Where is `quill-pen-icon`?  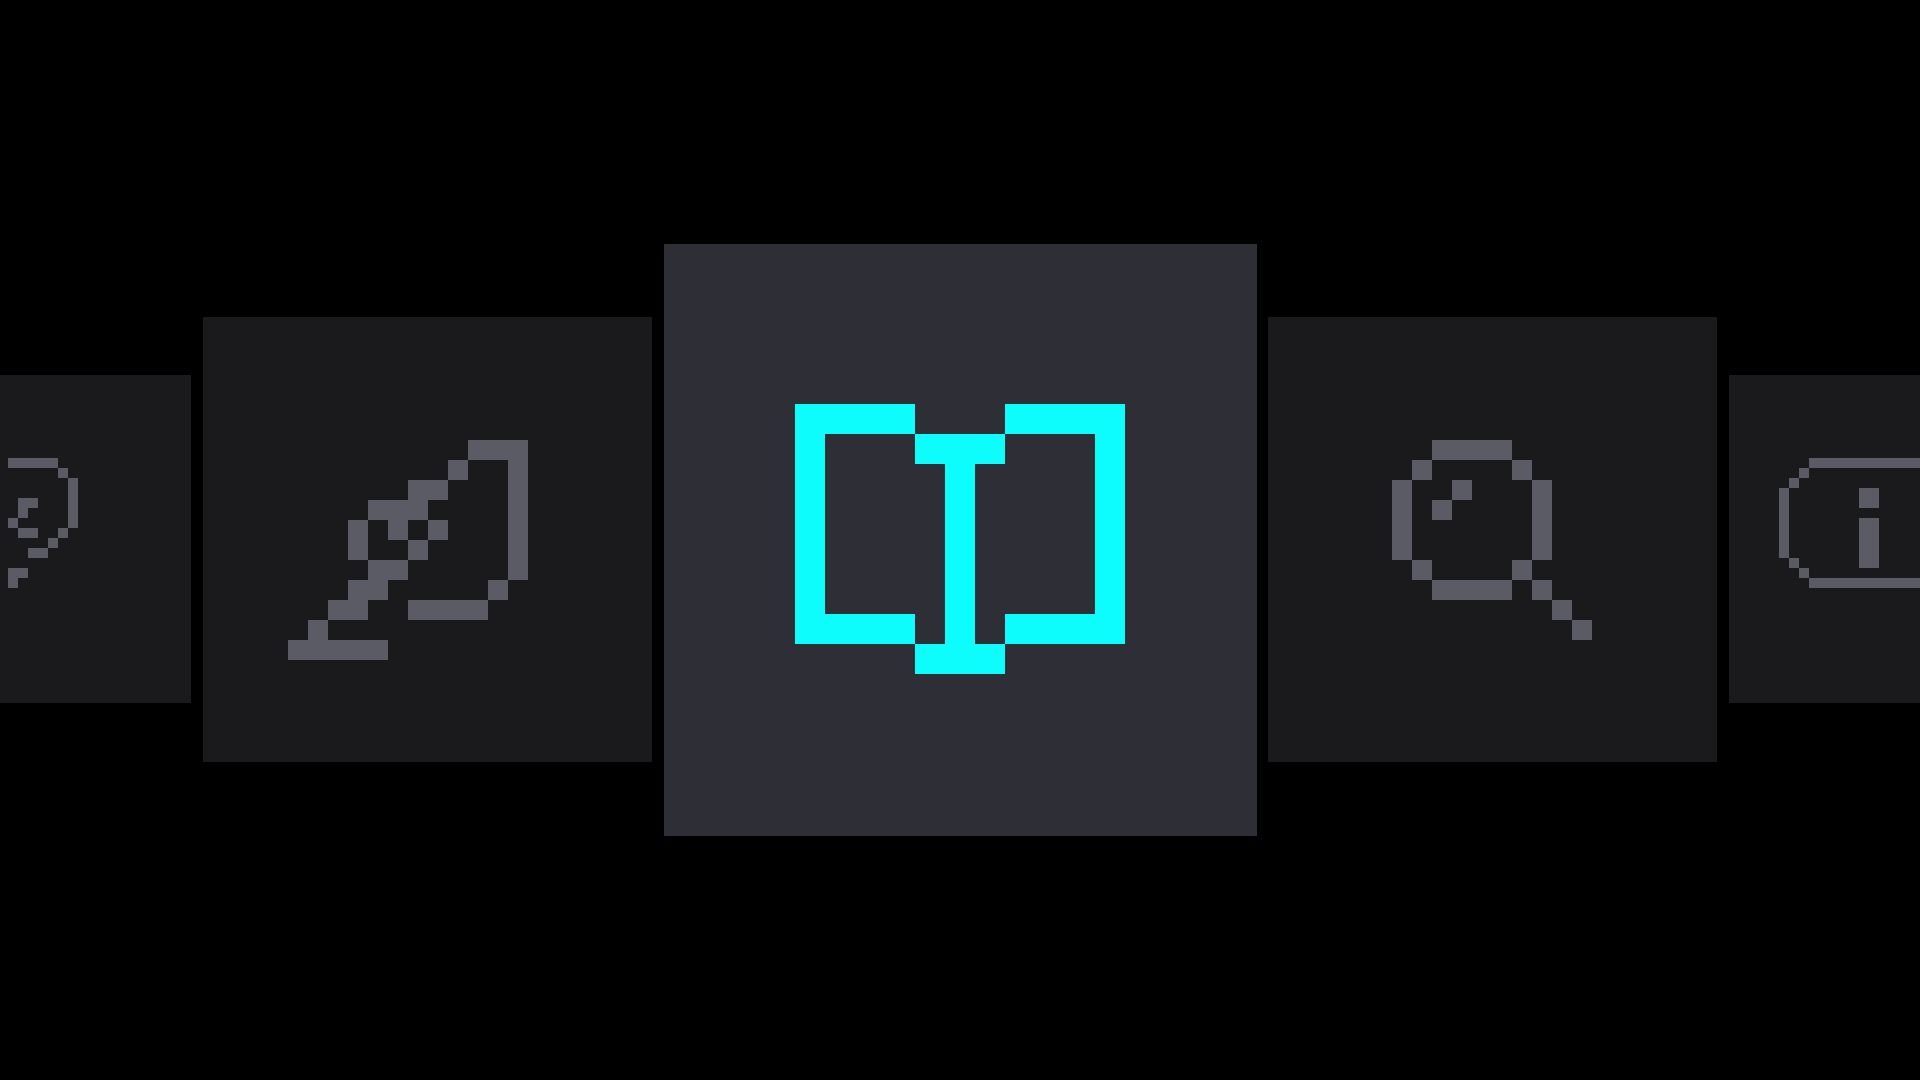 quill-pen-icon is located at coordinates (408, 550).